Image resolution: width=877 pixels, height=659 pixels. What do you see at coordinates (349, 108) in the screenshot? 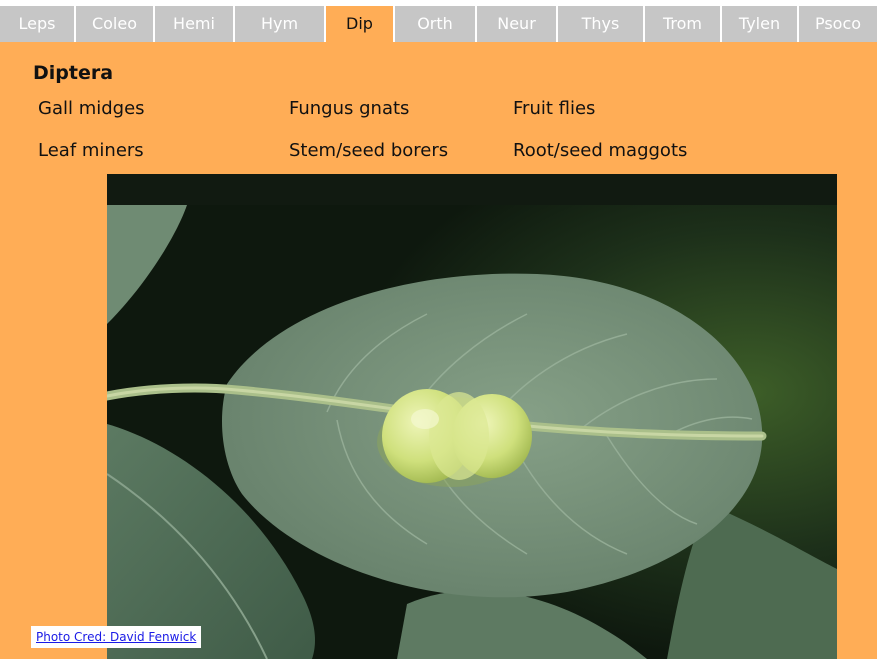
I see `category-fungus-gnats: Fungus gnats` at bounding box center [349, 108].